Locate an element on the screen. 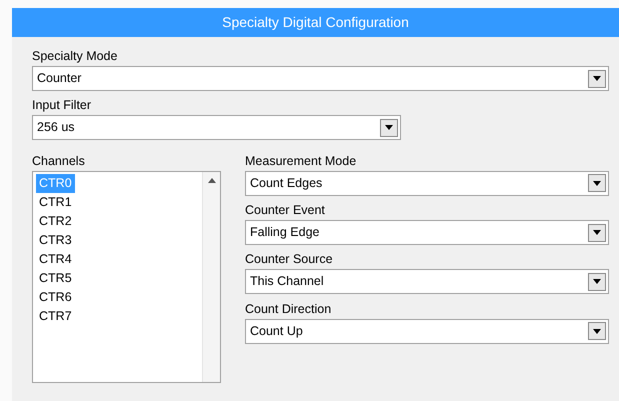 This screenshot has height=401, width=619. channel-item: CTR5 is located at coordinates (55, 278).